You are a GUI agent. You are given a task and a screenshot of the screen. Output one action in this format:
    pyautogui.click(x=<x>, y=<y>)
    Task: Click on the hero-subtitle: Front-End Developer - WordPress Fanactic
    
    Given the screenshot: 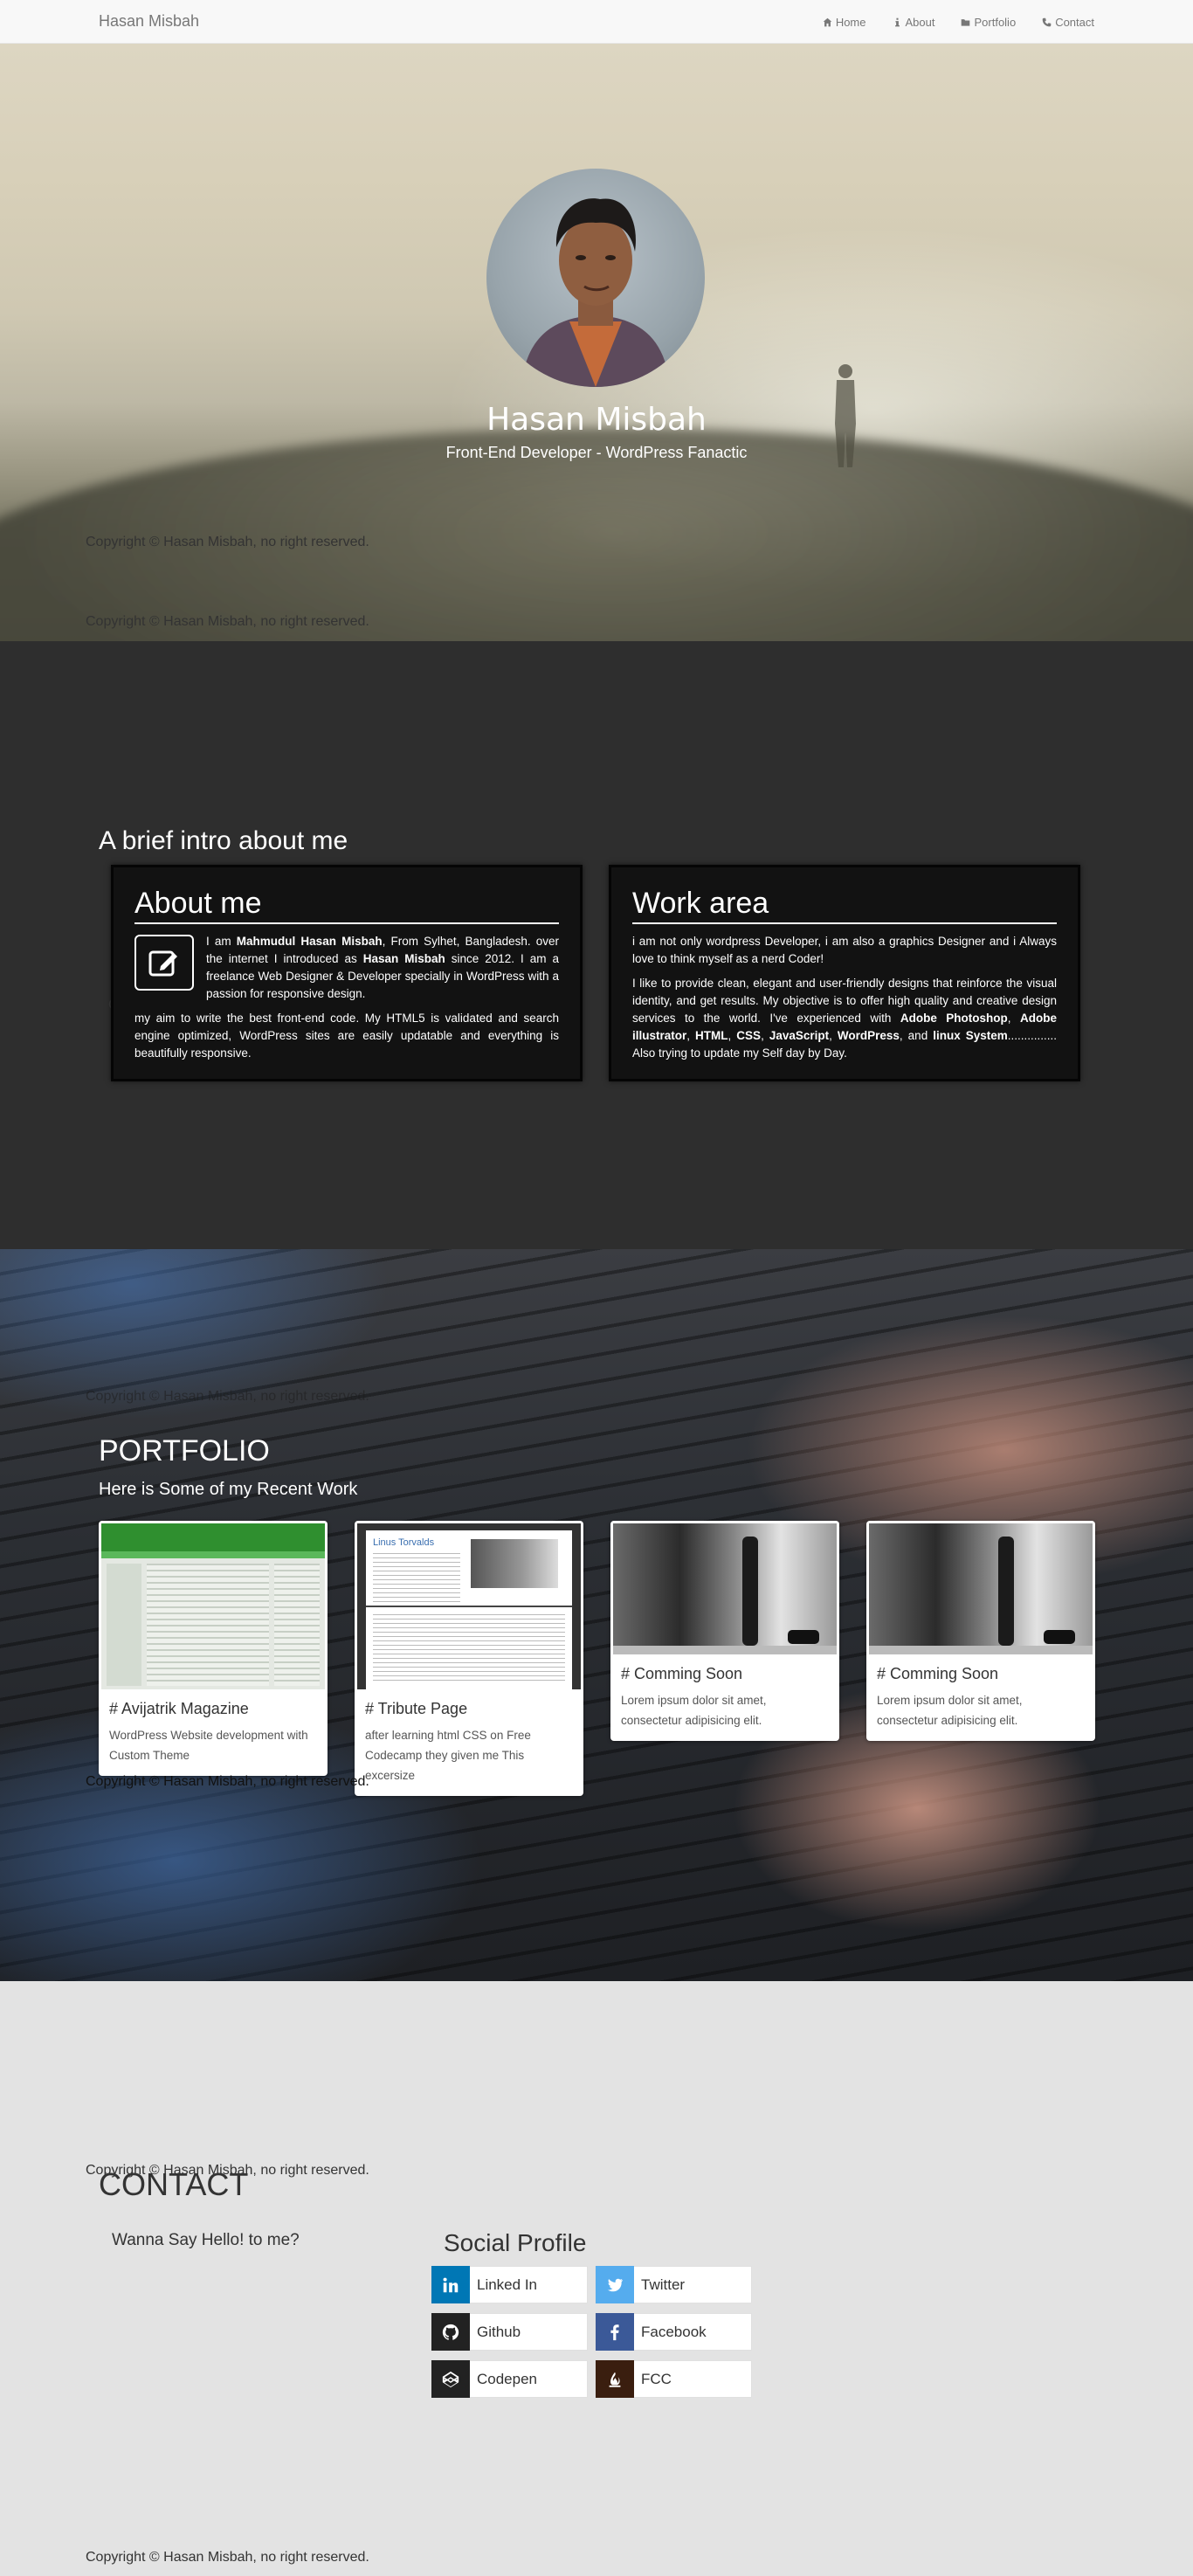 What is the action you would take?
    pyautogui.click(x=596, y=452)
    